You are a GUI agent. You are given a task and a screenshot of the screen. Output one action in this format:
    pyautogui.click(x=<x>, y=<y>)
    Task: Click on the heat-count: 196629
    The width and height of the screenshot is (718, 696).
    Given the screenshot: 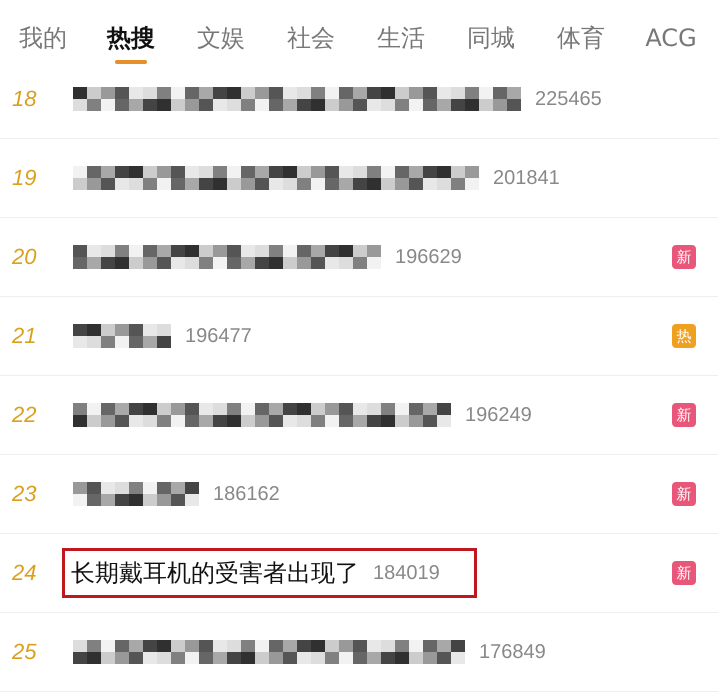 What is the action you would take?
    pyautogui.click(x=428, y=257)
    